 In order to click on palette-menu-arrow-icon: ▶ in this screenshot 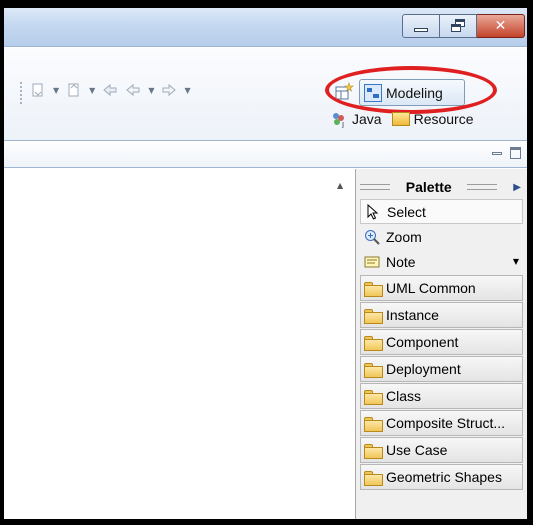, I will do `click(517, 187)`.